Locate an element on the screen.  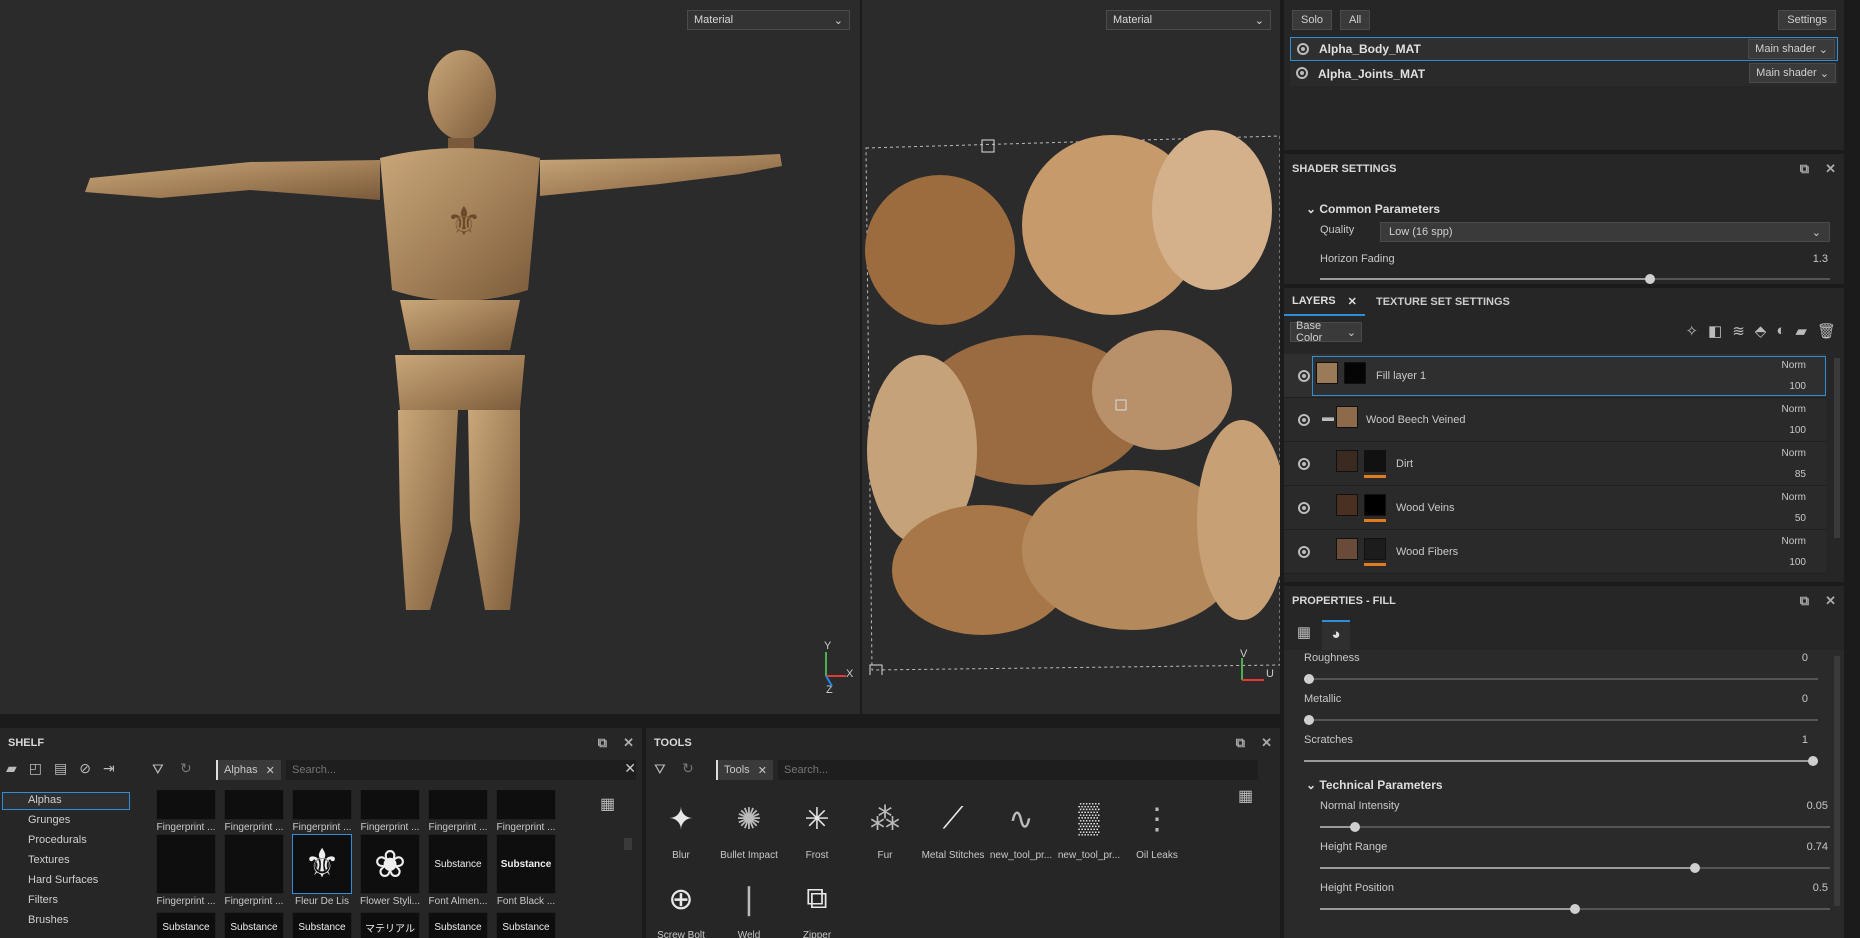
category-grunges: Grunges is located at coordinates (49, 820).